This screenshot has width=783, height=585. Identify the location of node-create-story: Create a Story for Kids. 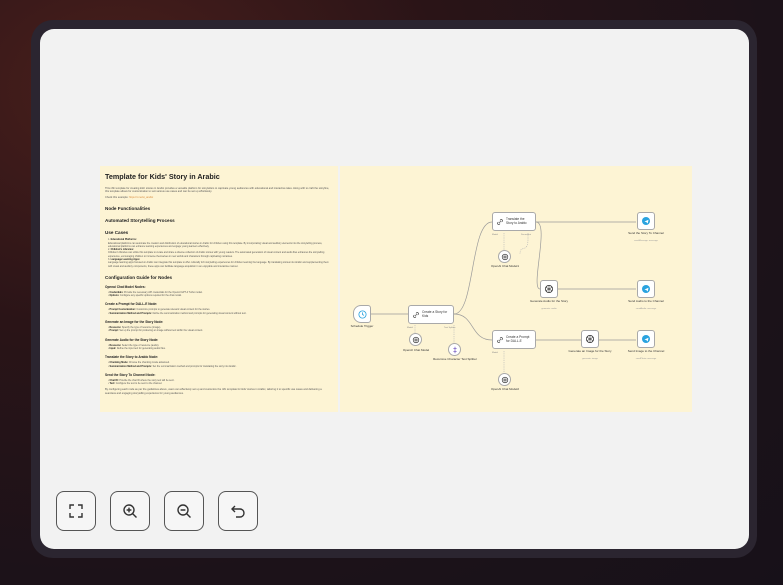
(431, 314).